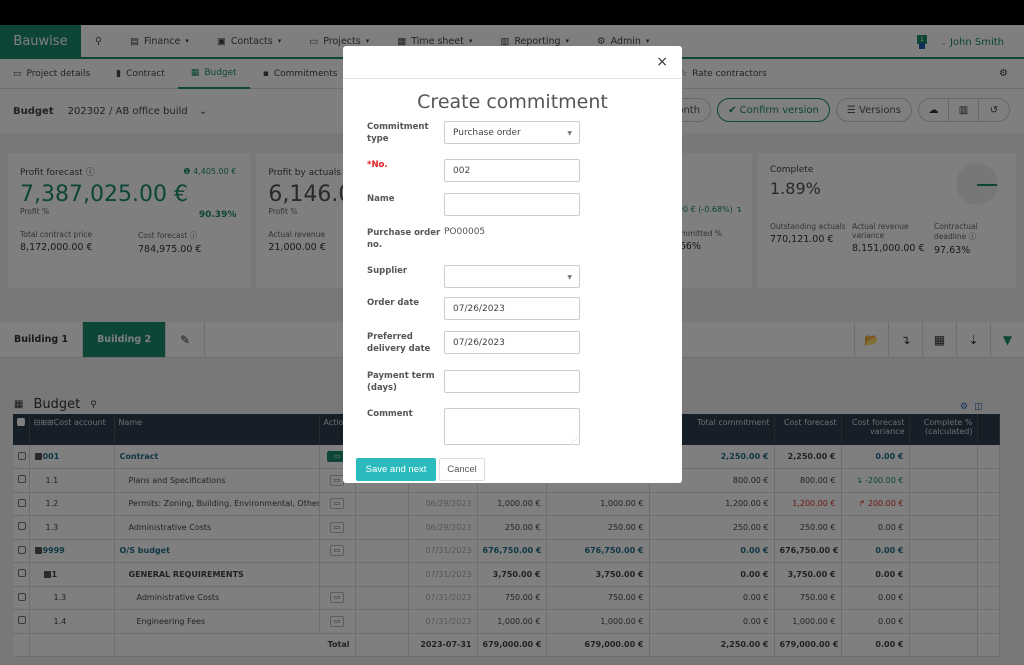  Describe the element at coordinates (512, 381) in the screenshot. I see `payment-term-input` at that location.